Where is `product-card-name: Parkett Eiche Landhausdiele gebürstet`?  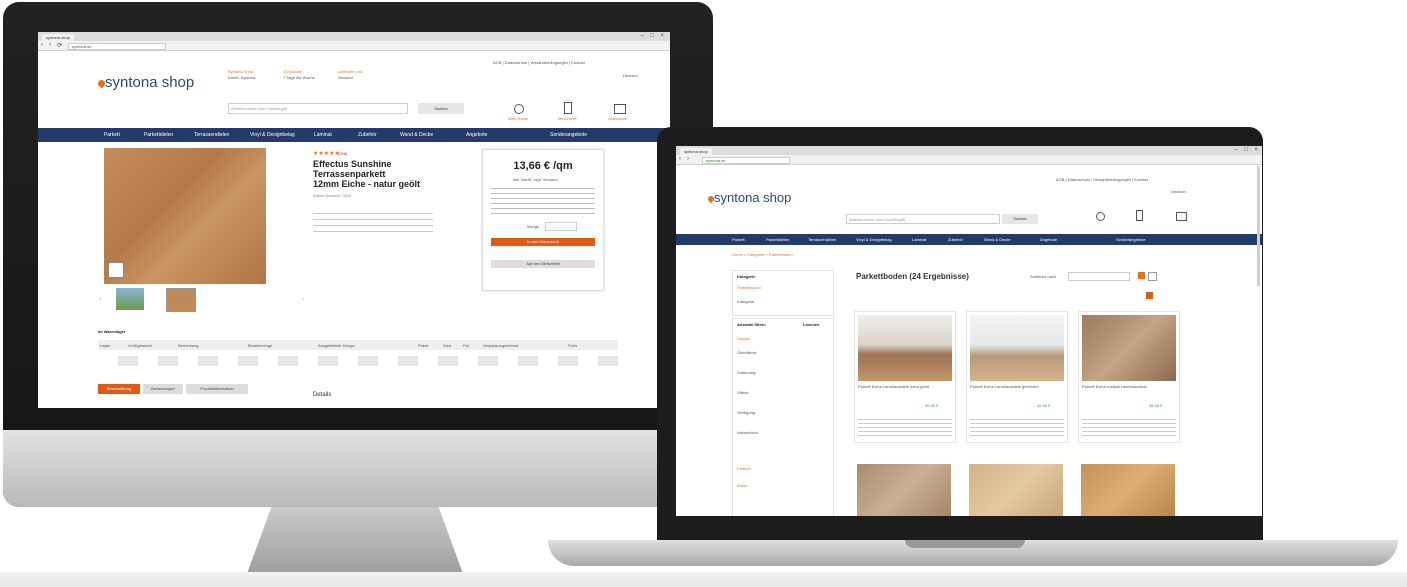 product-card-name: Parkett Eiche Landhausdiele gebürstet is located at coordinates (1017, 386).